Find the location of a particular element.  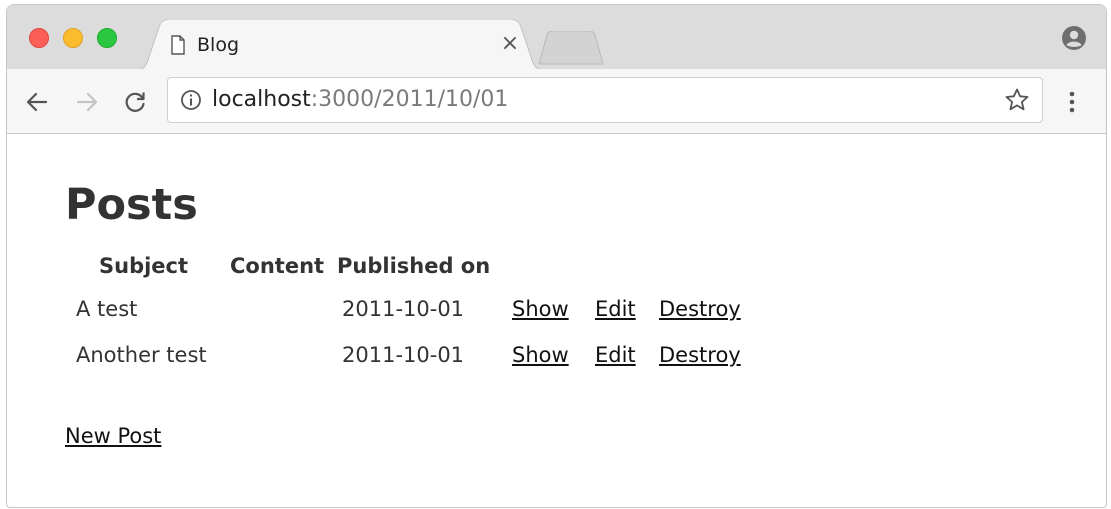

new-post-link: New Post is located at coordinates (113, 436).